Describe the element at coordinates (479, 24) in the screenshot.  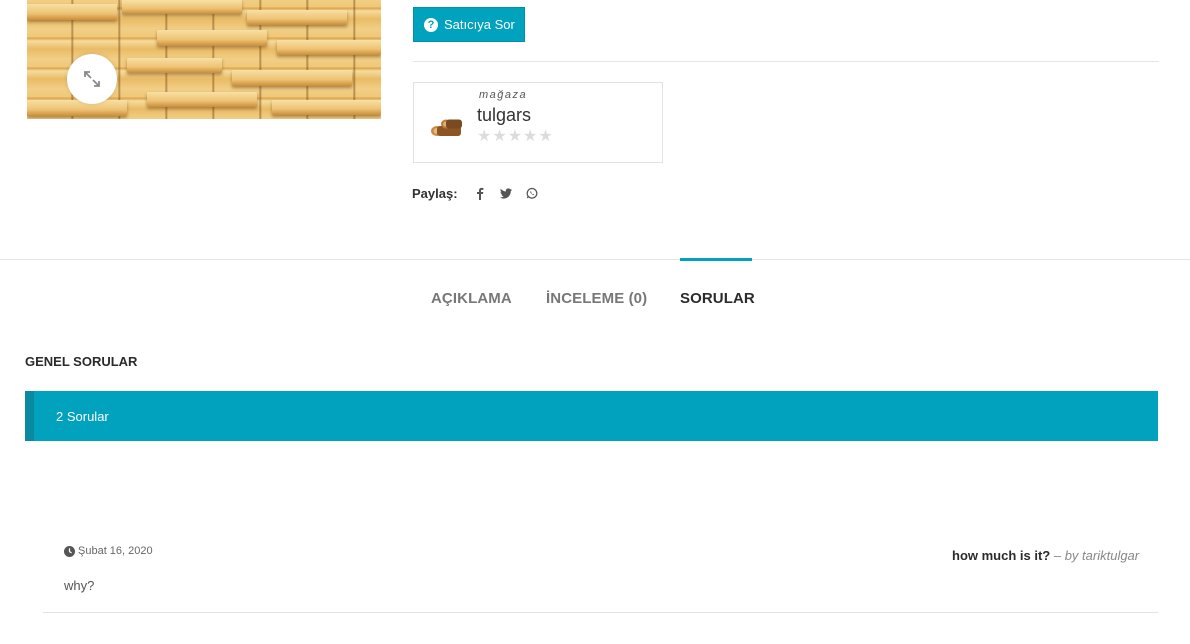
I see `ask-seller-label: Satıcıya Sor` at that location.